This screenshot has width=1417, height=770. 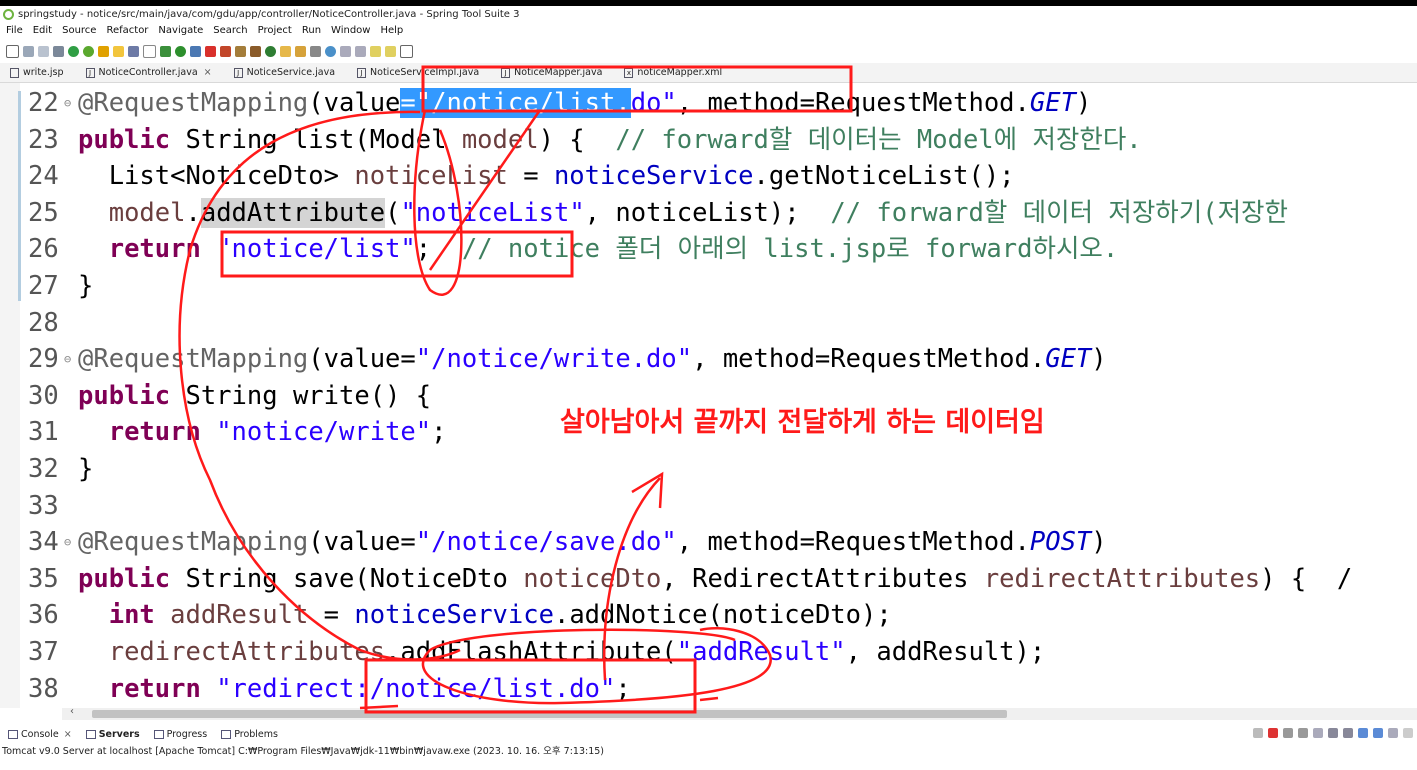 What do you see at coordinates (240, 51) in the screenshot?
I see `java-package-icon` at bounding box center [240, 51].